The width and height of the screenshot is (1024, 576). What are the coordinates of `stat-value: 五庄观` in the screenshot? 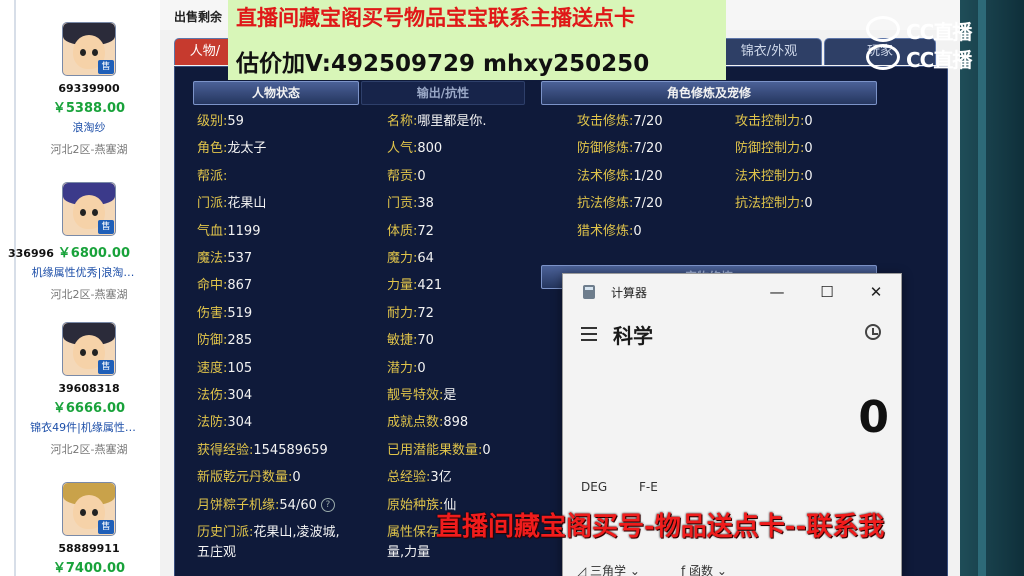 It's located at (217, 552).